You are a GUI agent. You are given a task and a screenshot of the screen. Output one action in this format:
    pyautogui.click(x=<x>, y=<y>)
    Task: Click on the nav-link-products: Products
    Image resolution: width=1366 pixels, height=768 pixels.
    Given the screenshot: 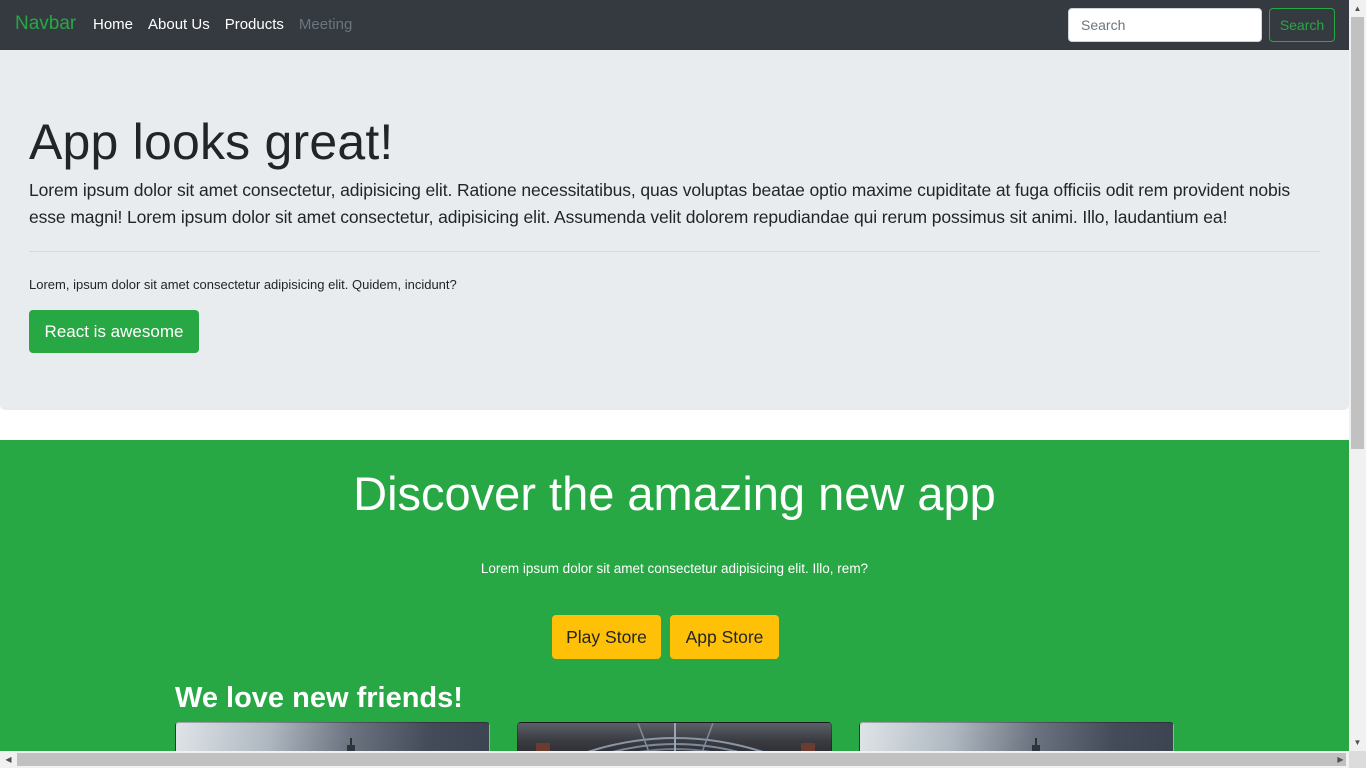 What is the action you would take?
    pyautogui.click(x=254, y=25)
    